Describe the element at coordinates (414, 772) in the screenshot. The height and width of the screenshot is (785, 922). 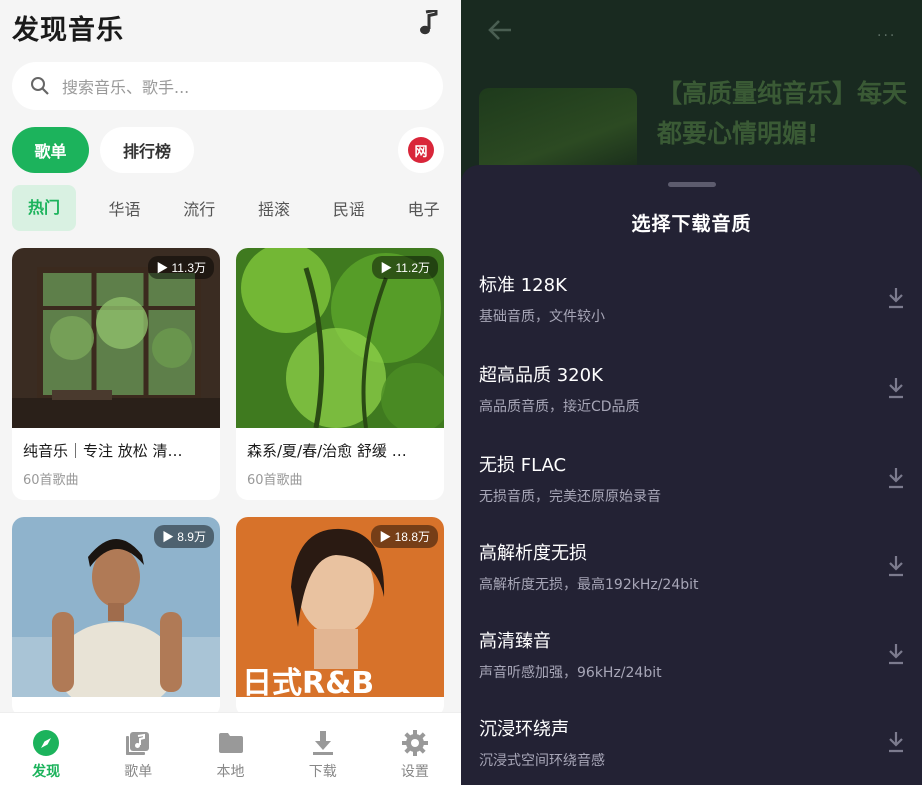
I see `nav-label: 设置` at that location.